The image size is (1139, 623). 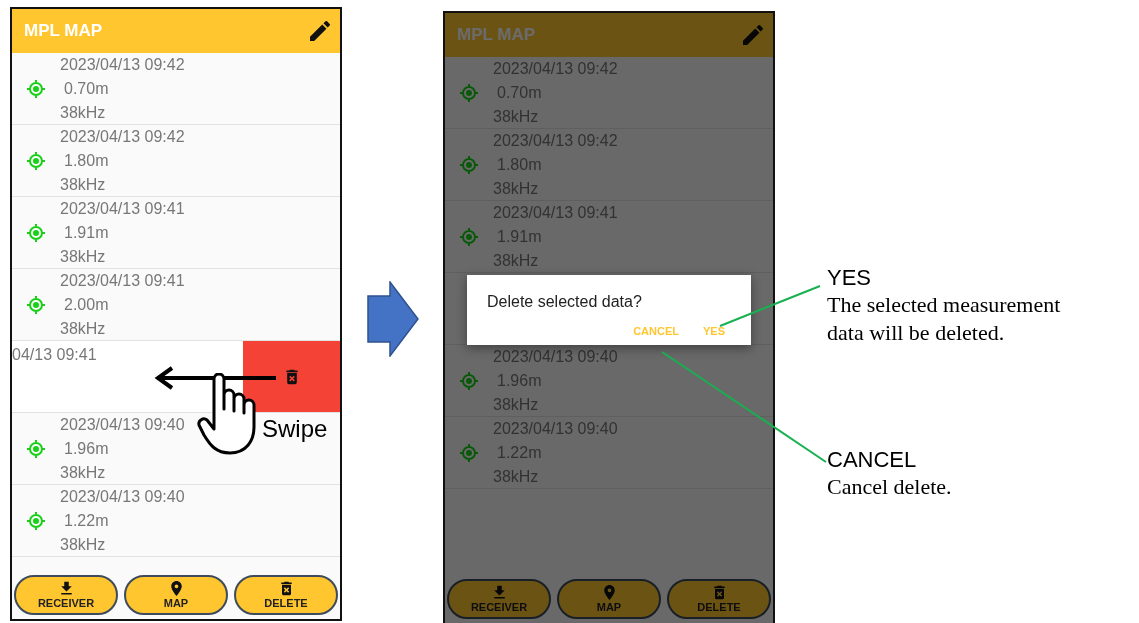 What do you see at coordinates (86, 520) in the screenshot?
I see `record-depth: 1.22m` at bounding box center [86, 520].